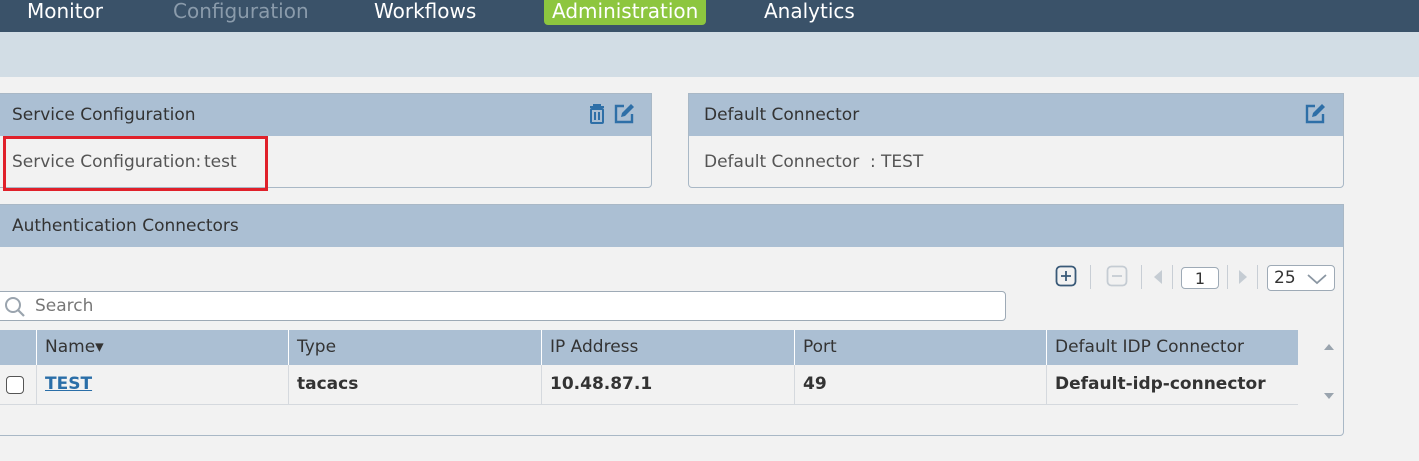 The height and width of the screenshot is (461, 1419). What do you see at coordinates (1117, 276) in the screenshot?
I see `remove-icon` at bounding box center [1117, 276].